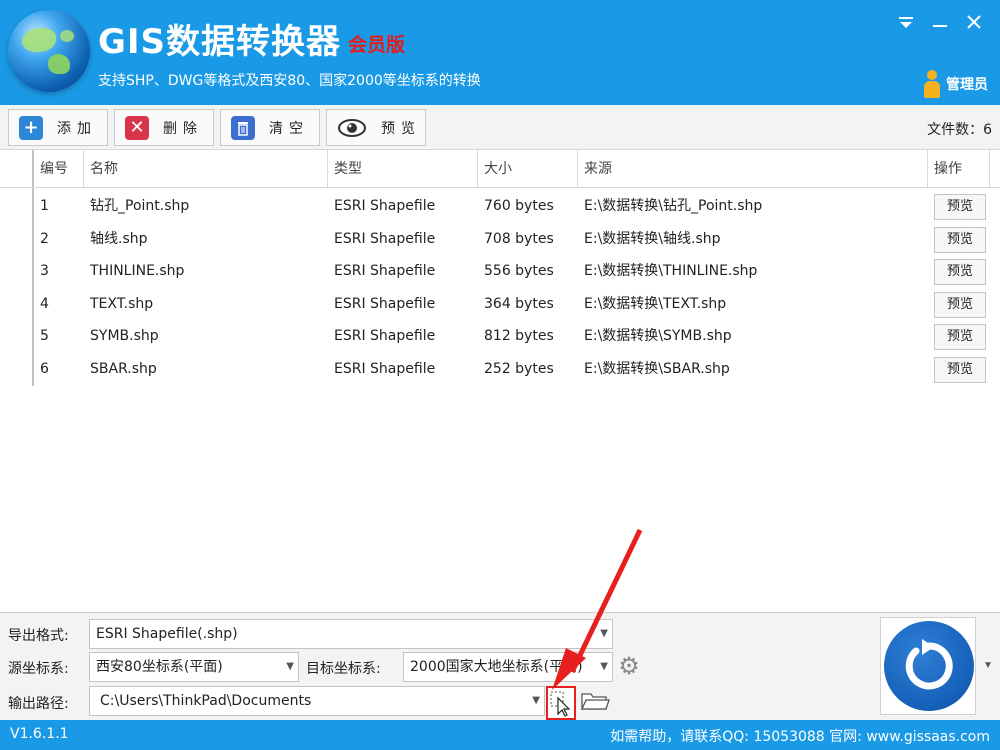 The height and width of the screenshot is (750, 1000). What do you see at coordinates (38, 636) in the screenshot?
I see `export-format-label: 导出格式:` at bounding box center [38, 636].